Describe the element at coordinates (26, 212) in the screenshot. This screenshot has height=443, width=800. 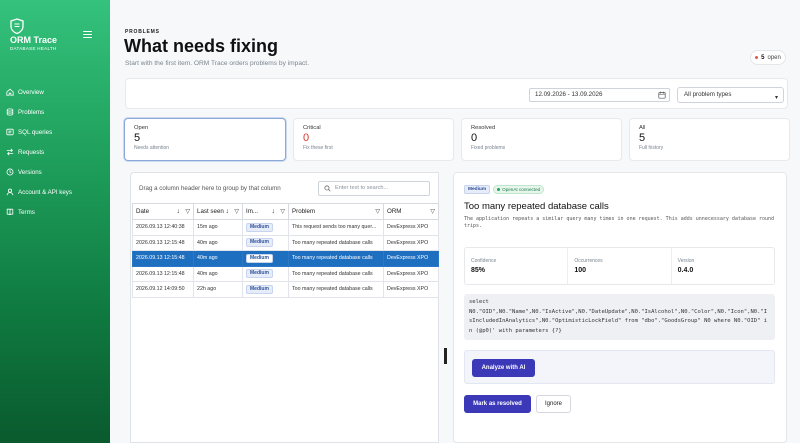
I see `sidebar-item-label: Terms` at that location.